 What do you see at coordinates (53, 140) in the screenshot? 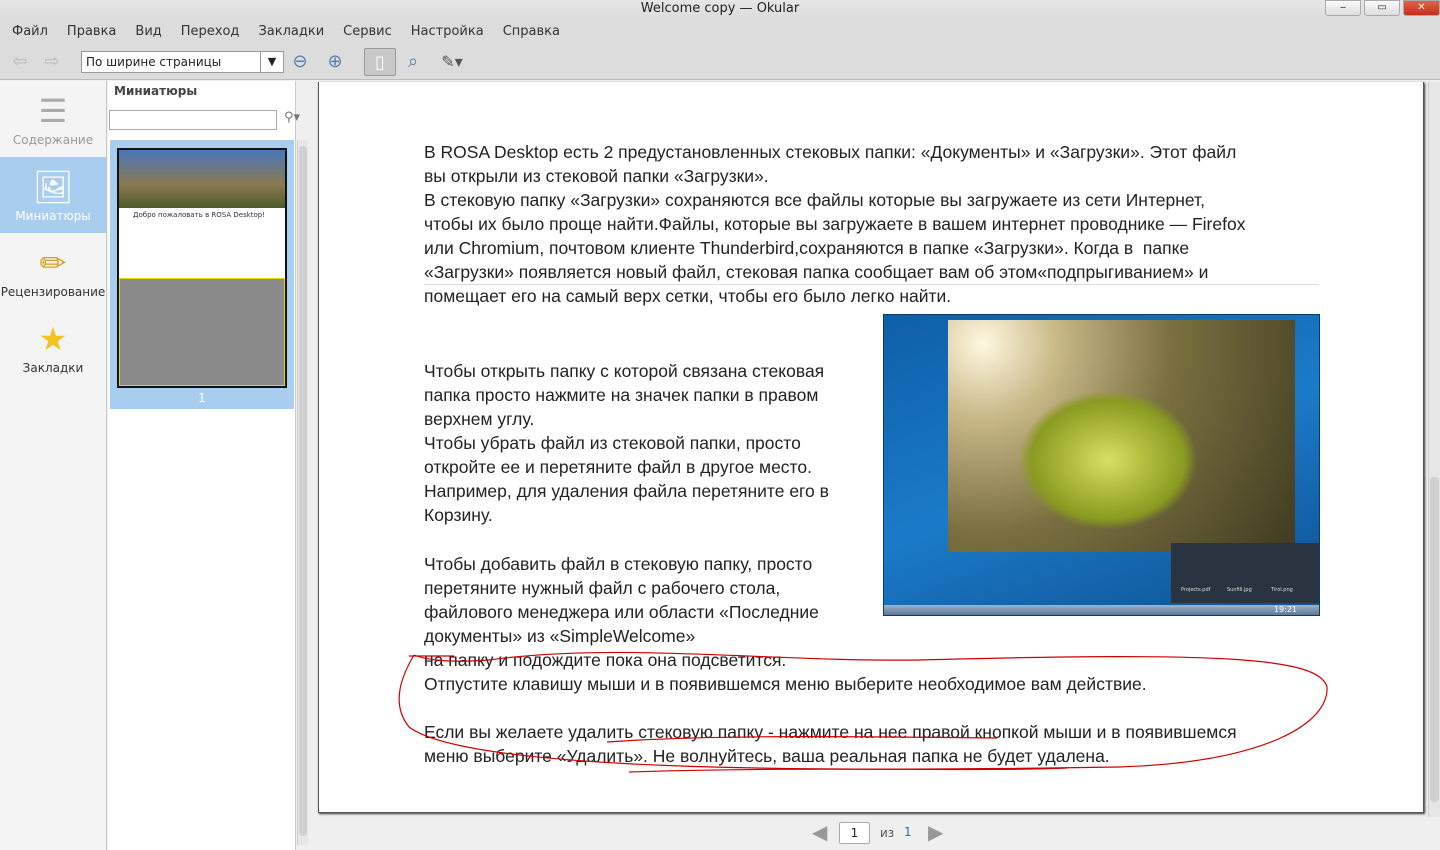
I see `sidebar-item-label: Содержание` at bounding box center [53, 140].